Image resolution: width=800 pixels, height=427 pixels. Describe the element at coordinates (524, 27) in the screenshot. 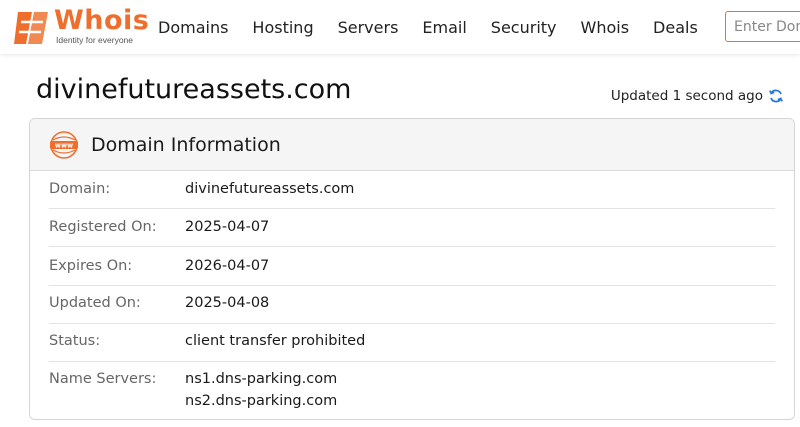

I see `nav-item-security: Security` at that location.